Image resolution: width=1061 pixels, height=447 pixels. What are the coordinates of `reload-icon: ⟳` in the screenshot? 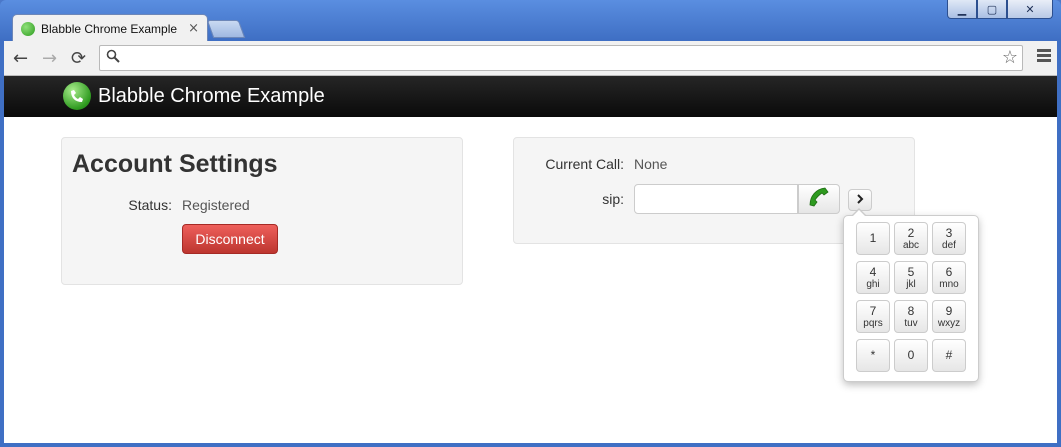 It's located at (78, 58).